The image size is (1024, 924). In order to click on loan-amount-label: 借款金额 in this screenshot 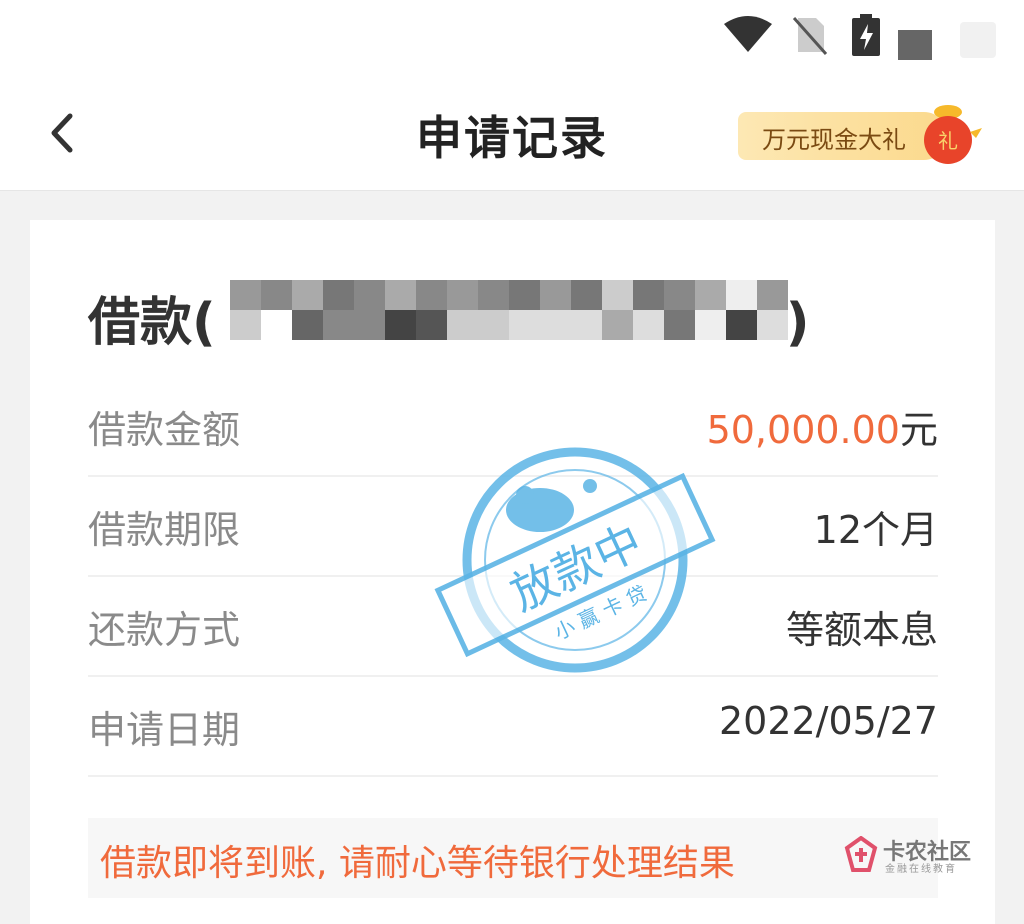, I will do `click(164, 430)`.